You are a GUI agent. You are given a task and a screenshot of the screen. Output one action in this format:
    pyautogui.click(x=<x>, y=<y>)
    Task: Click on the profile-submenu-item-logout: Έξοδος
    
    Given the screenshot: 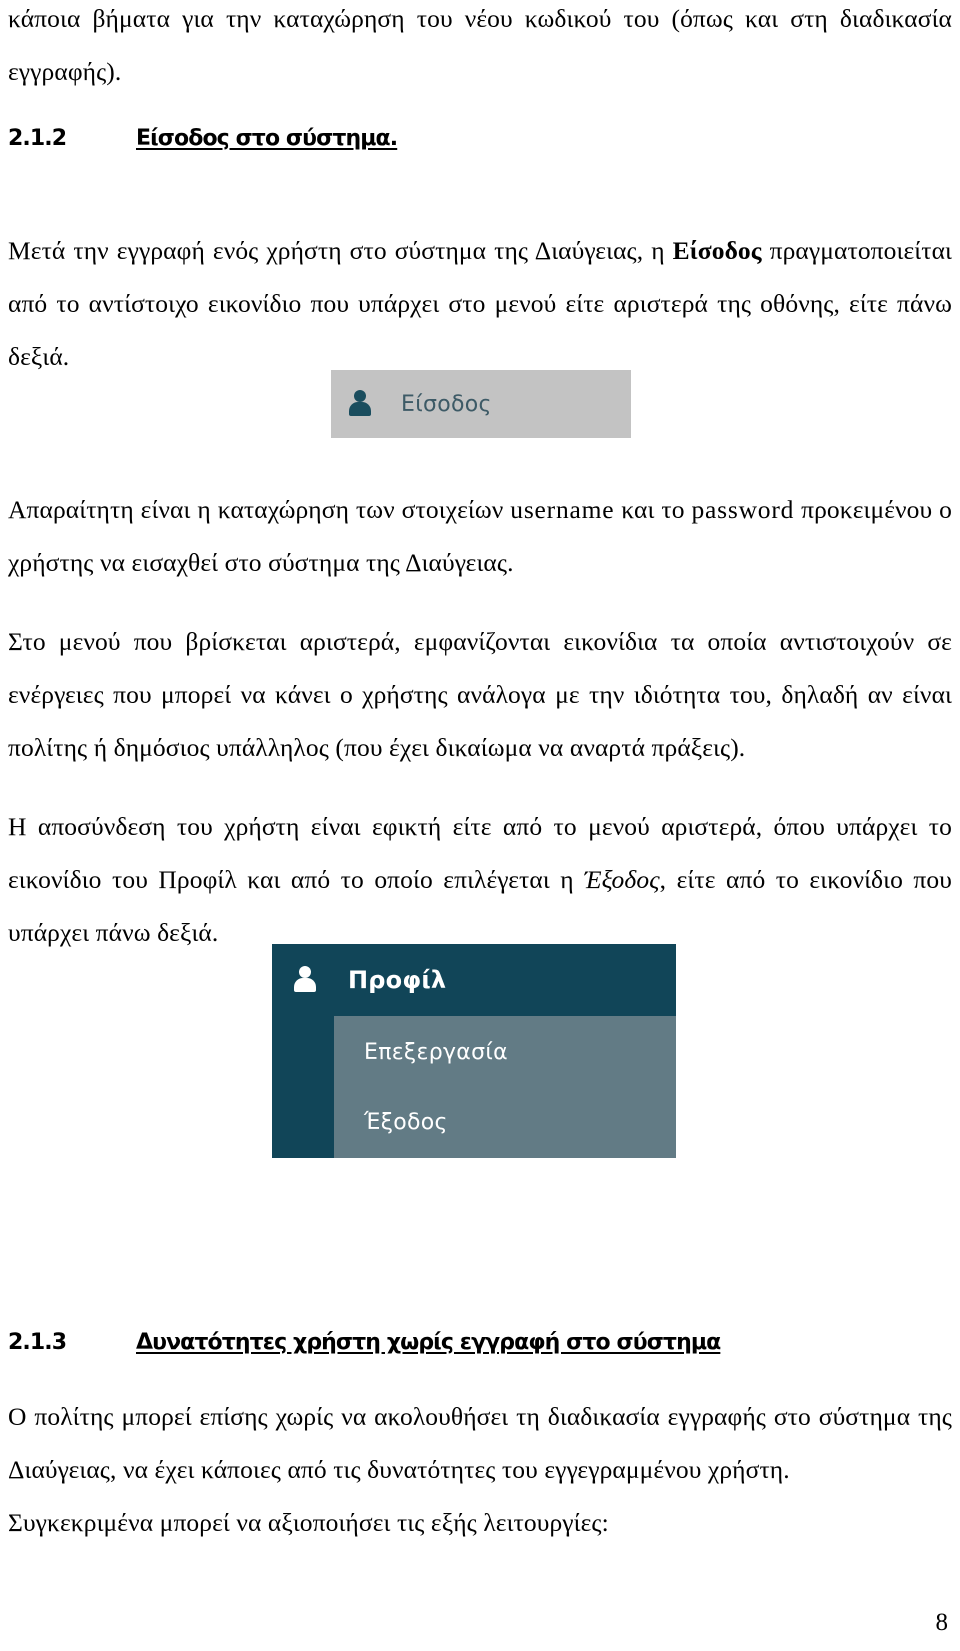 What is the action you would take?
    pyautogui.click(x=406, y=1122)
    